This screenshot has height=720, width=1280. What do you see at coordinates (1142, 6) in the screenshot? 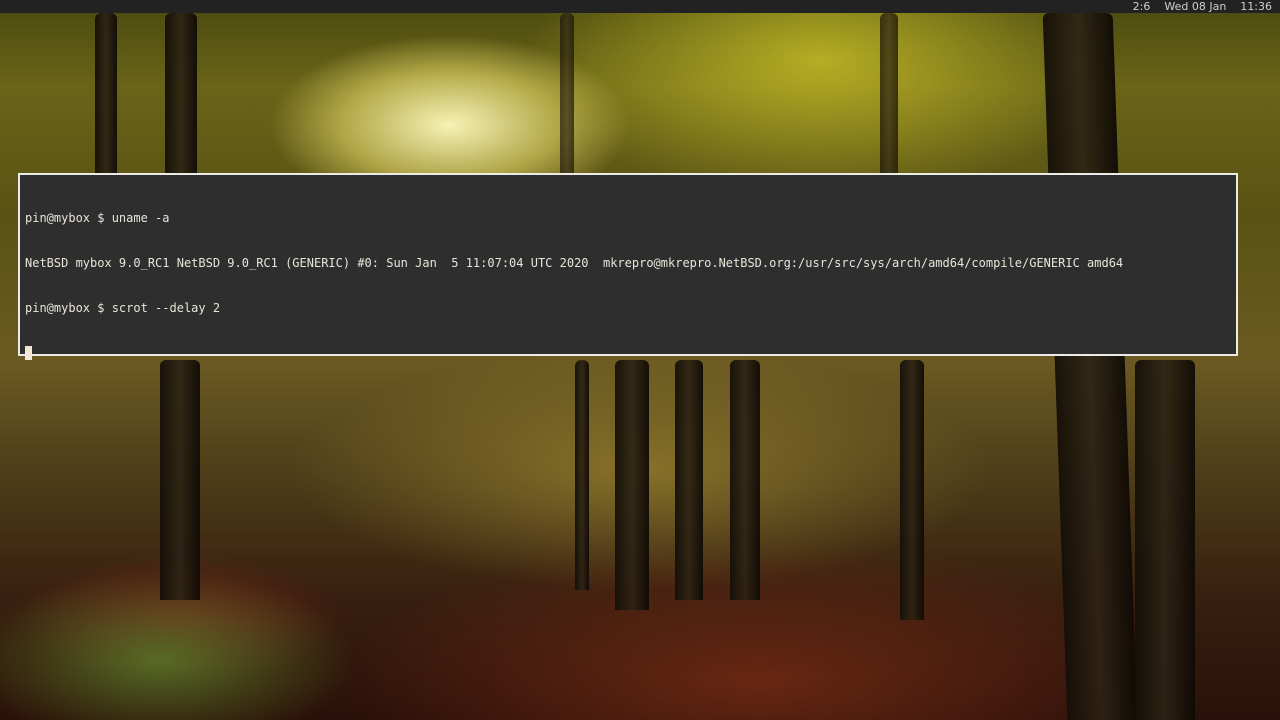
I see `workspace-indicator: 2:6` at bounding box center [1142, 6].